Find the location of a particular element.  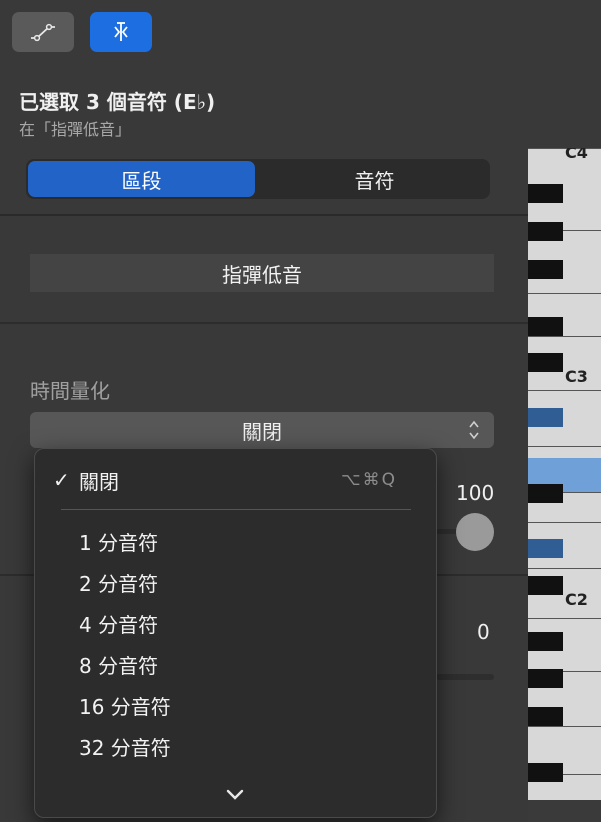

strength-value: 100 is located at coordinates (475, 493).